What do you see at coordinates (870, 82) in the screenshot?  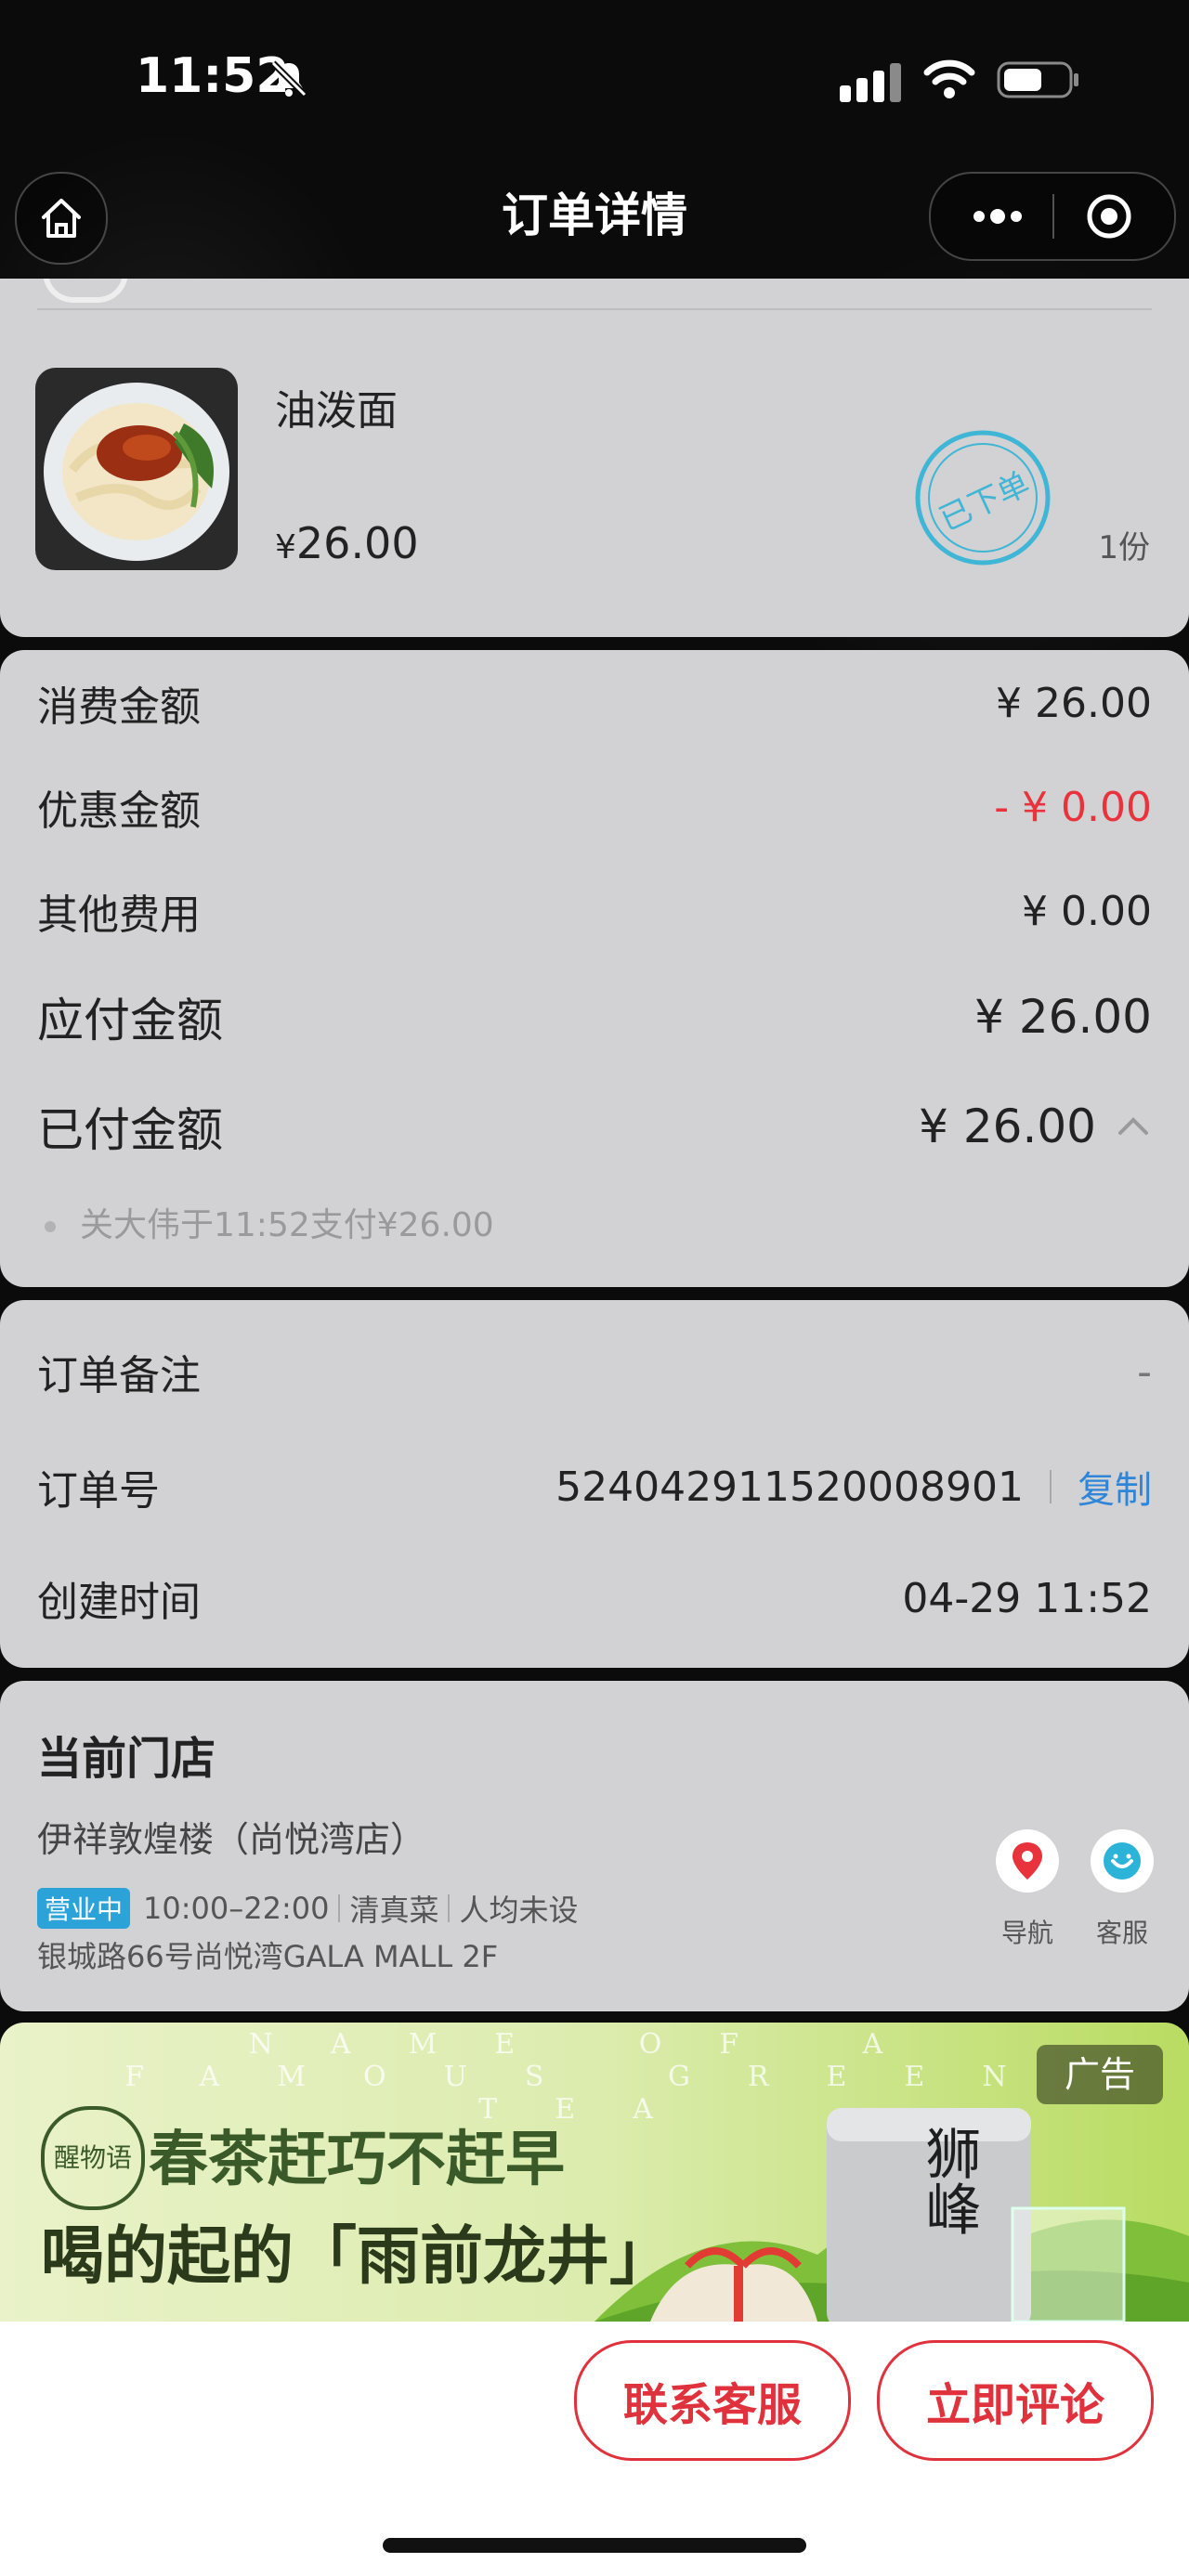 I see `cellular-signal-icon` at bounding box center [870, 82].